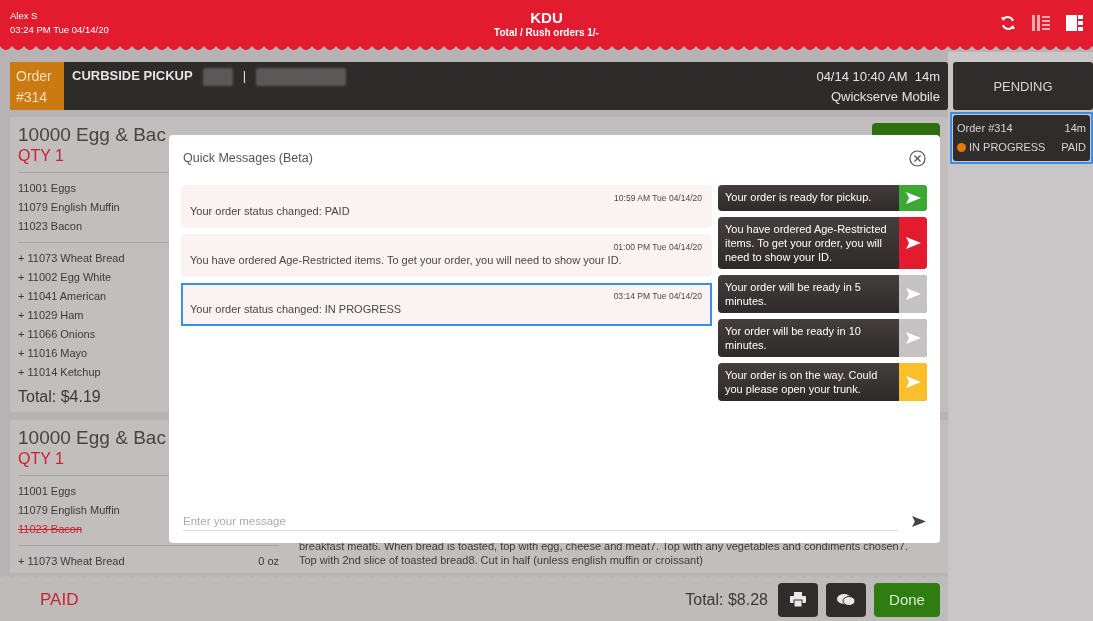 The height and width of the screenshot is (621, 1093). I want to click on print-button, so click(798, 599).